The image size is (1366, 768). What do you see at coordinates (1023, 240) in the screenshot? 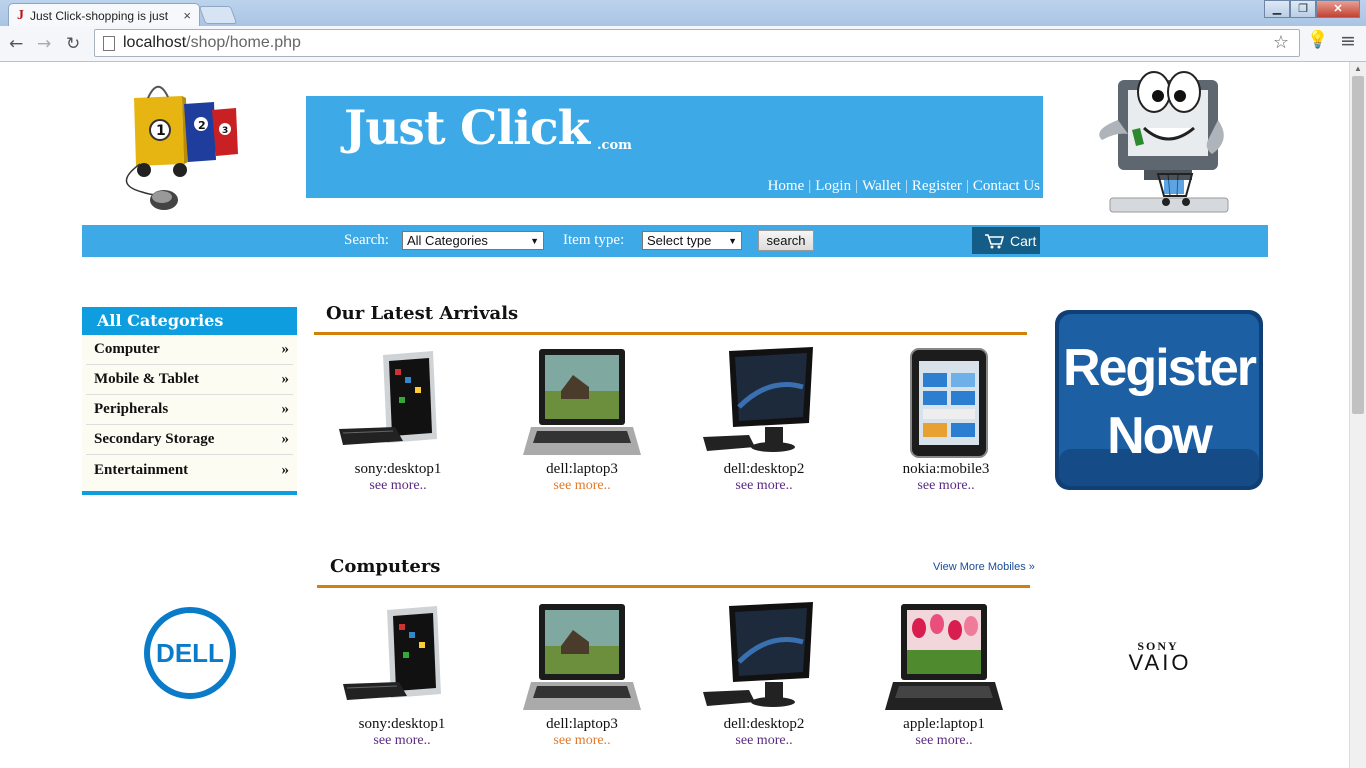
I see `cart-label: Cart` at bounding box center [1023, 240].